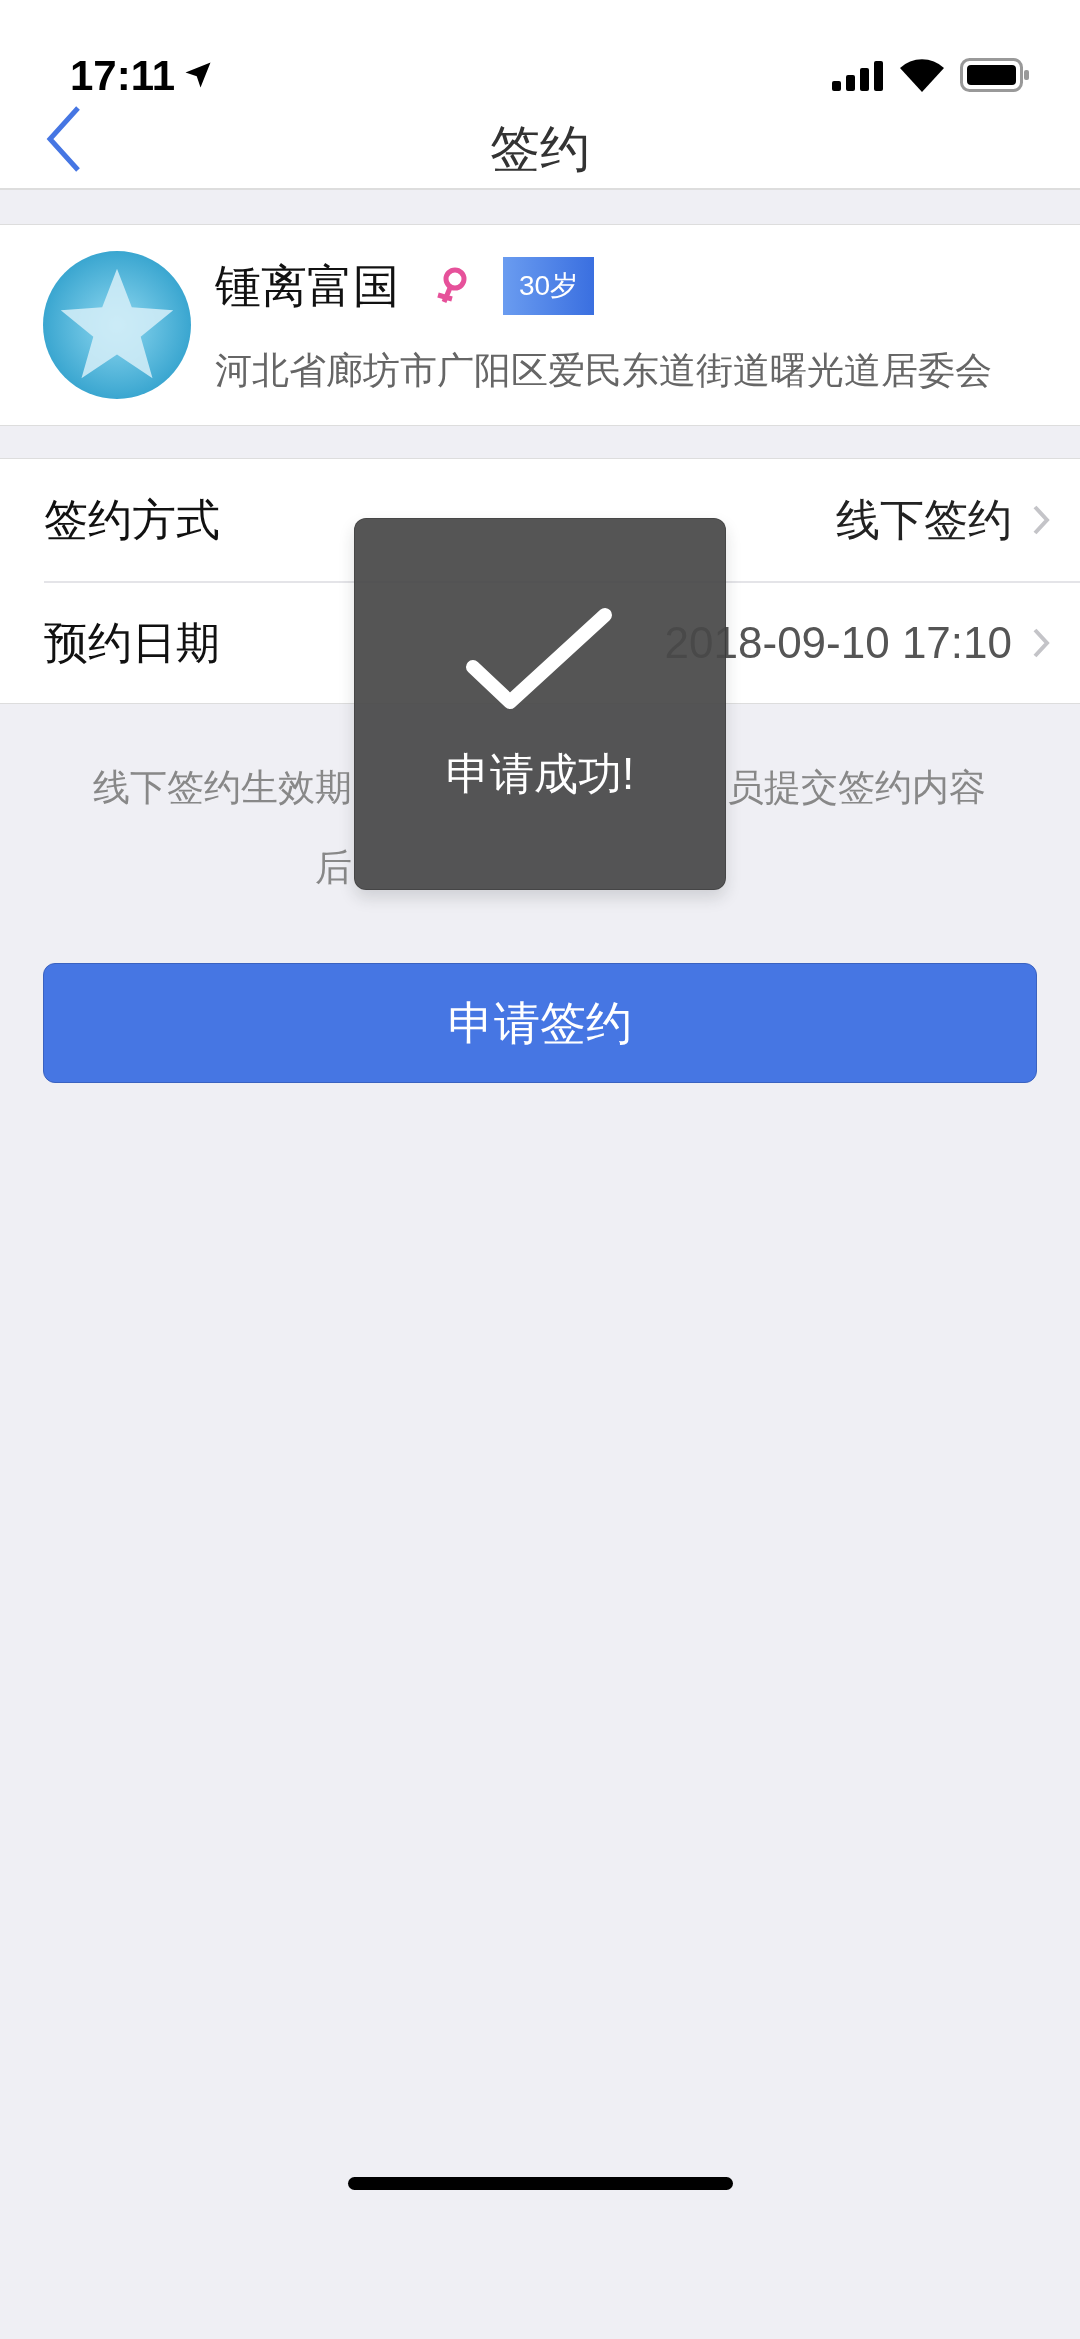 The width and height of the screenshot is (1080, 2339). Describe the element at coordinates (132, 520) in the screenshot. I see `row-label: 签约方式` at that location.